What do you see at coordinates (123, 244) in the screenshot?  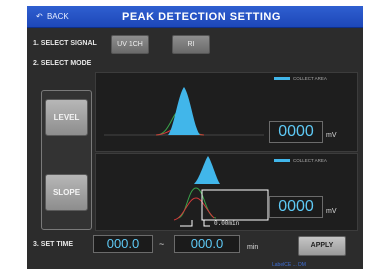 I see `start-time-input: 000.0` at bounding box center [123, 244].